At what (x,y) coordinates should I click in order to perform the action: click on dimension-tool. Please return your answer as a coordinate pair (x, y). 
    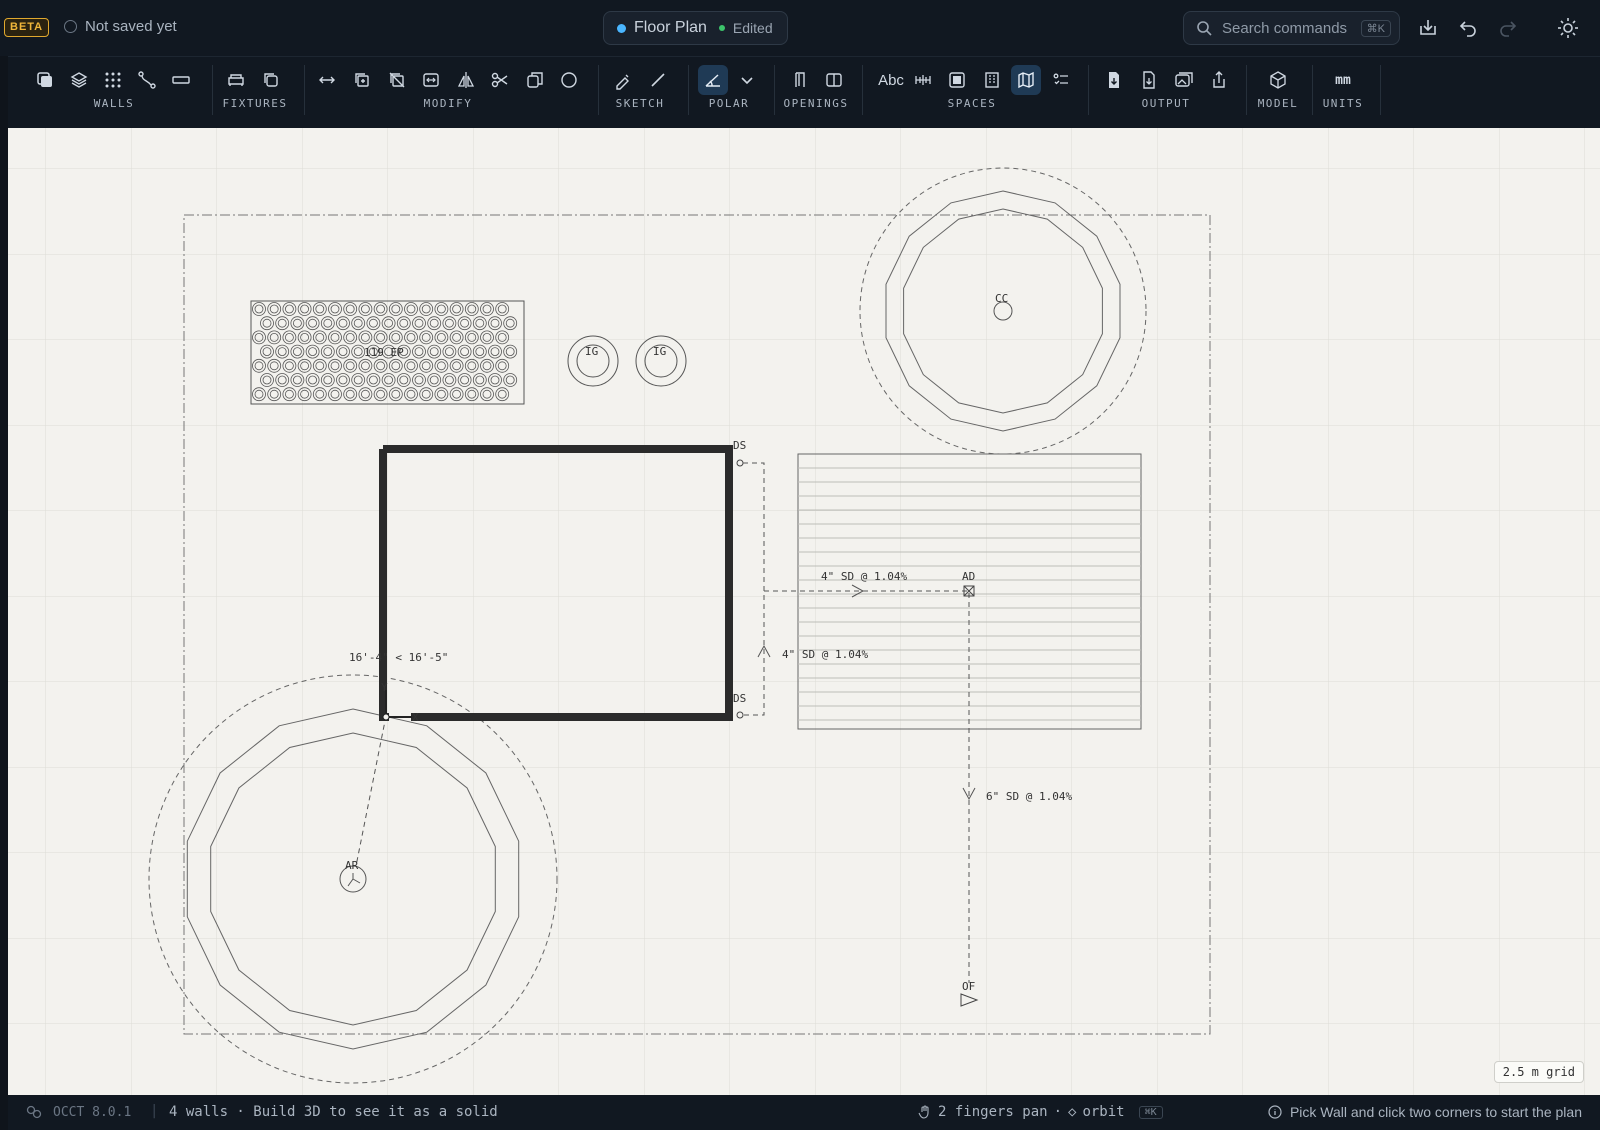
    Looking at the image, I should click on (923, 80).